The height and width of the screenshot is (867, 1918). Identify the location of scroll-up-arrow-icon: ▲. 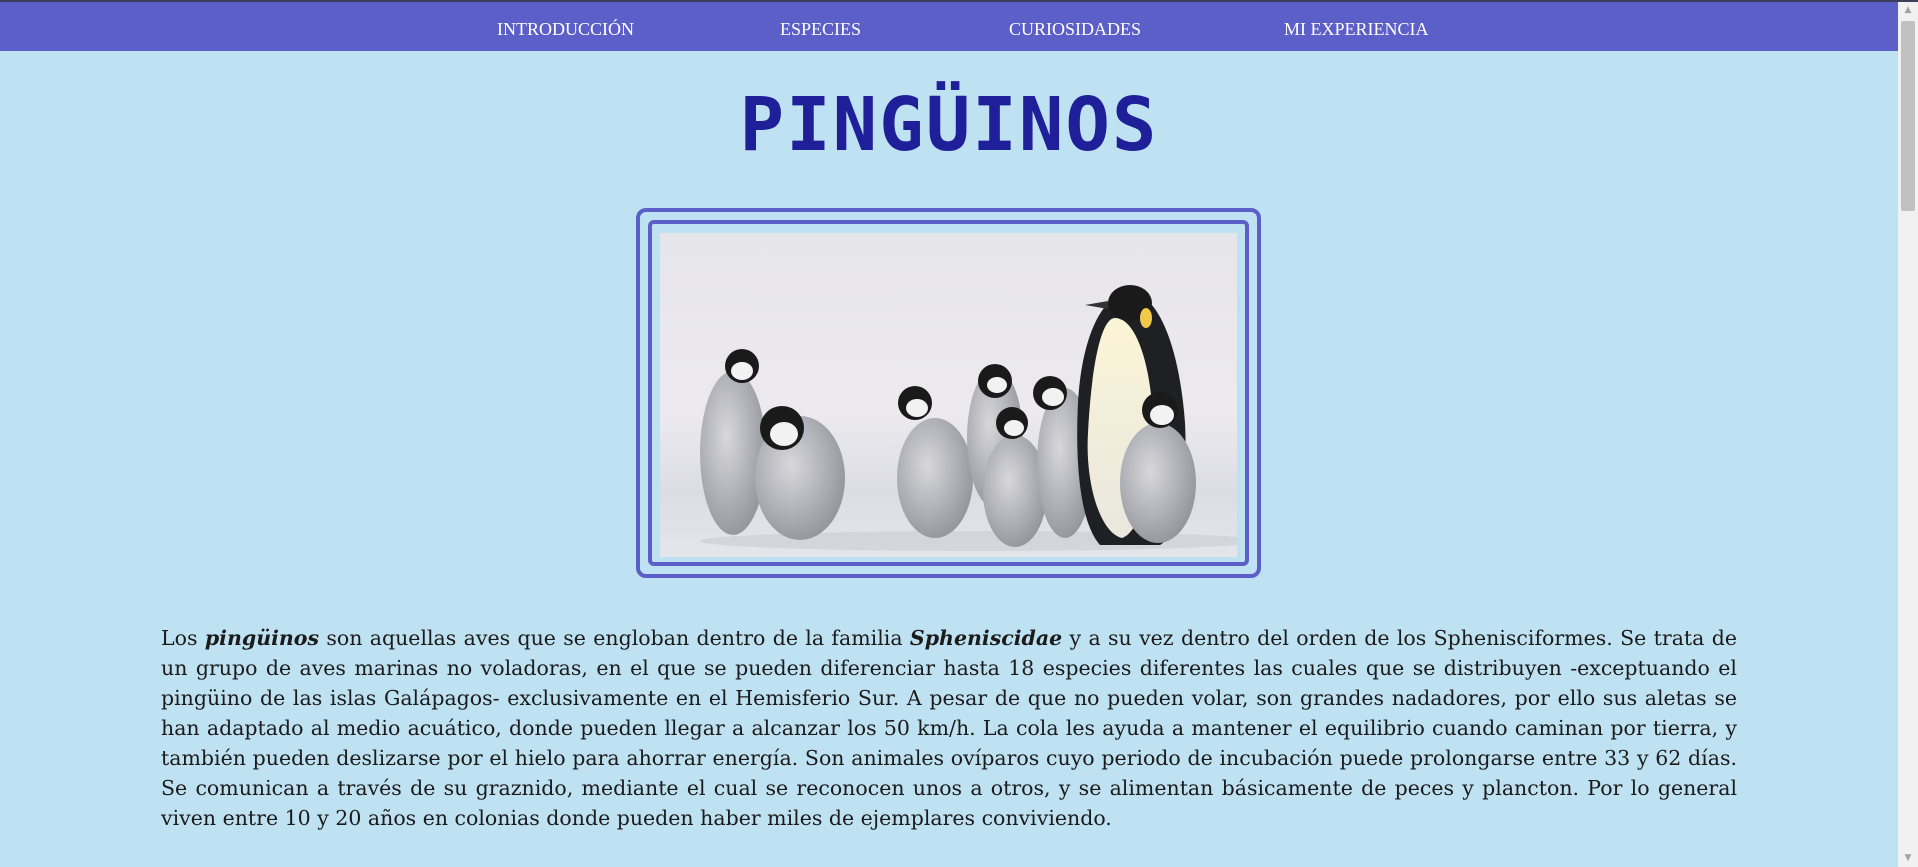
(1908, 10).